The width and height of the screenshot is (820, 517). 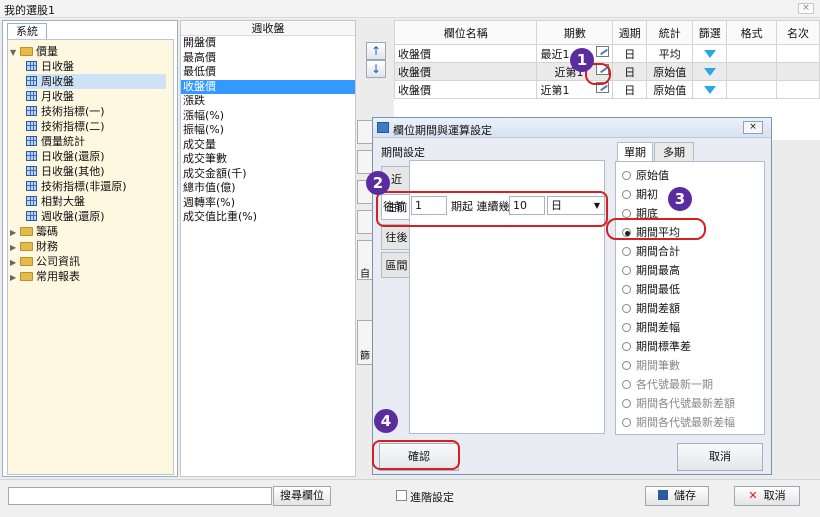 What do you see at coordinates (677, 496) in the screenshot?
I see `save-button: 儲存` at bounding box center [677, 496].